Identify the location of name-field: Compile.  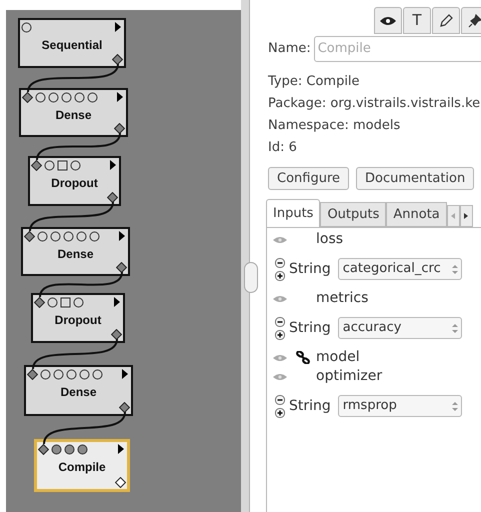
(397, 49).